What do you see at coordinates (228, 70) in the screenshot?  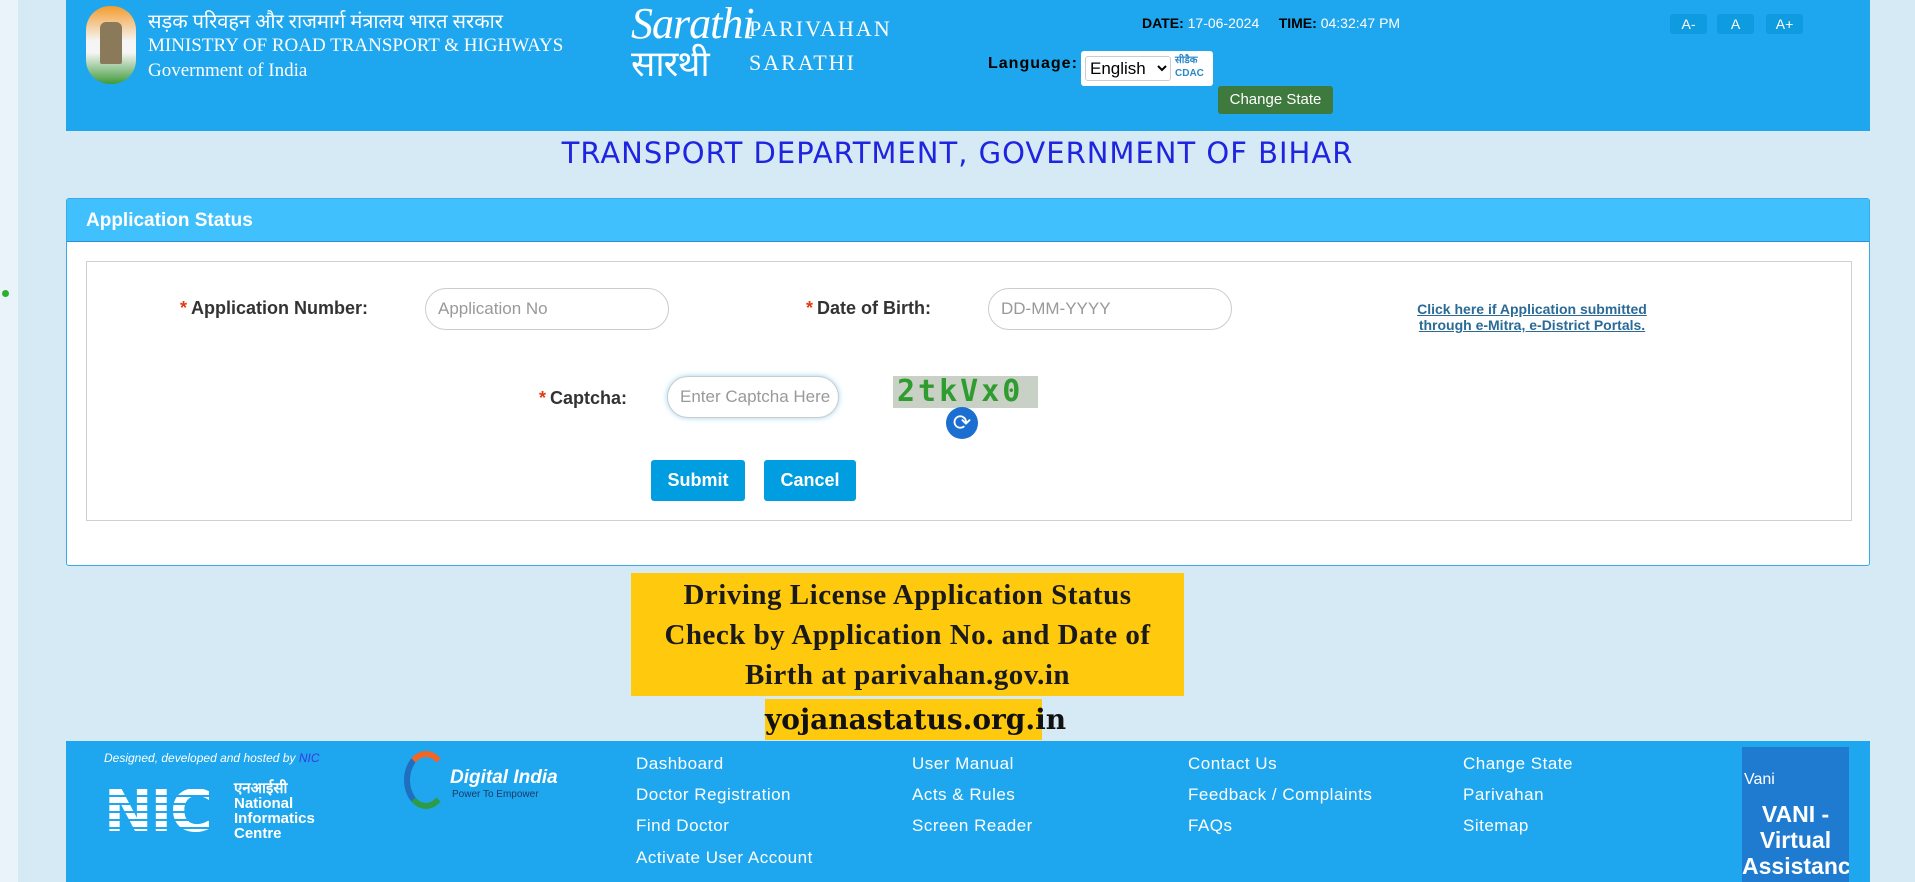 I see `government-of-india: Government of India` at bounding box center [228, 70].